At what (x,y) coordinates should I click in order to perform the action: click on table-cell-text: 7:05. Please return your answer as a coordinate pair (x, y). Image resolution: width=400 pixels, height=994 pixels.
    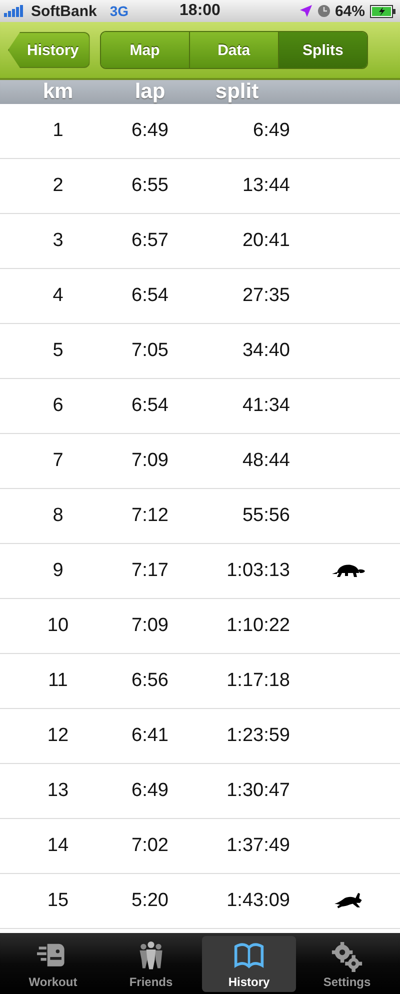
    Looking at the image, I should click on (150, 351).